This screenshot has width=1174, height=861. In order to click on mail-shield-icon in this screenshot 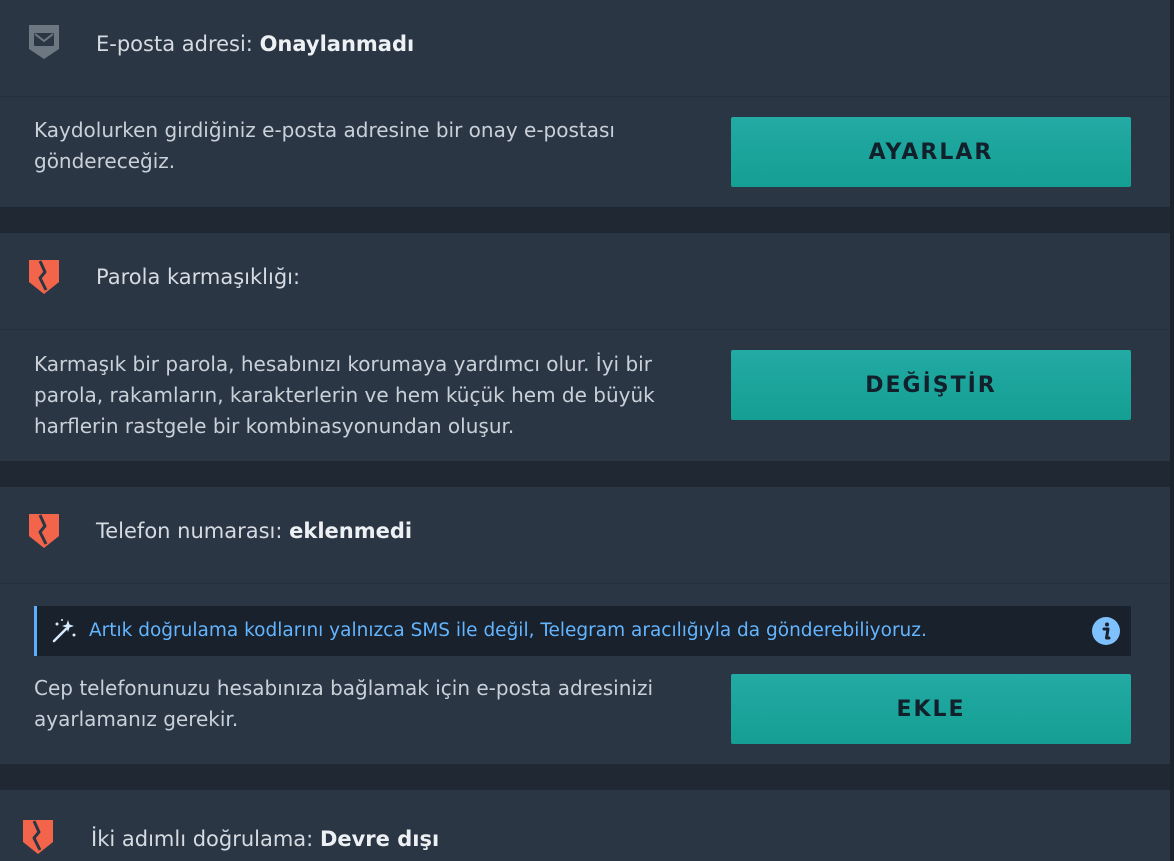, I will do `click(44, 42)`.